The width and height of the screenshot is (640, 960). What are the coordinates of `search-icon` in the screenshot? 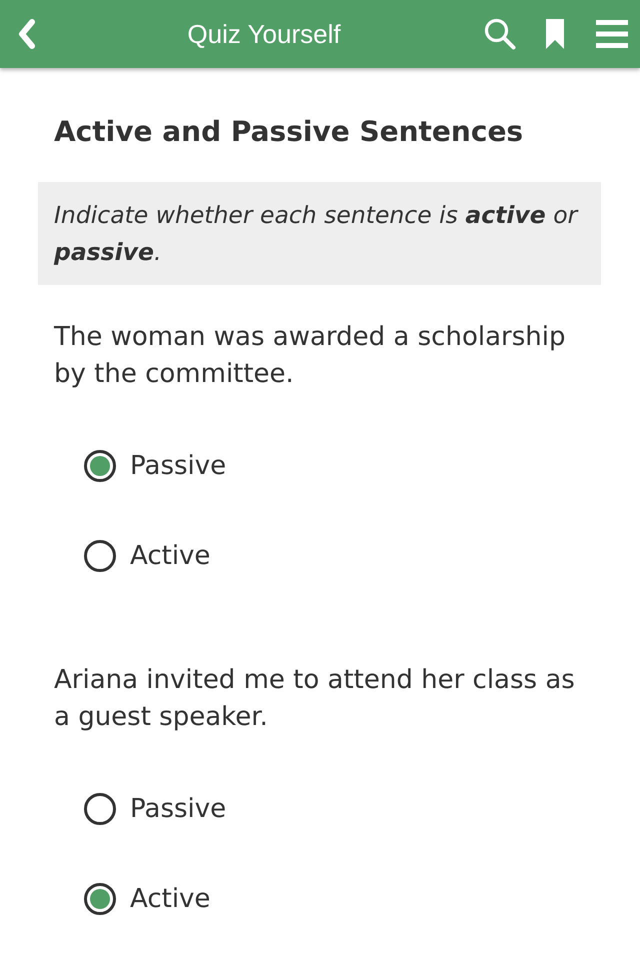 It's located at (500, 34).